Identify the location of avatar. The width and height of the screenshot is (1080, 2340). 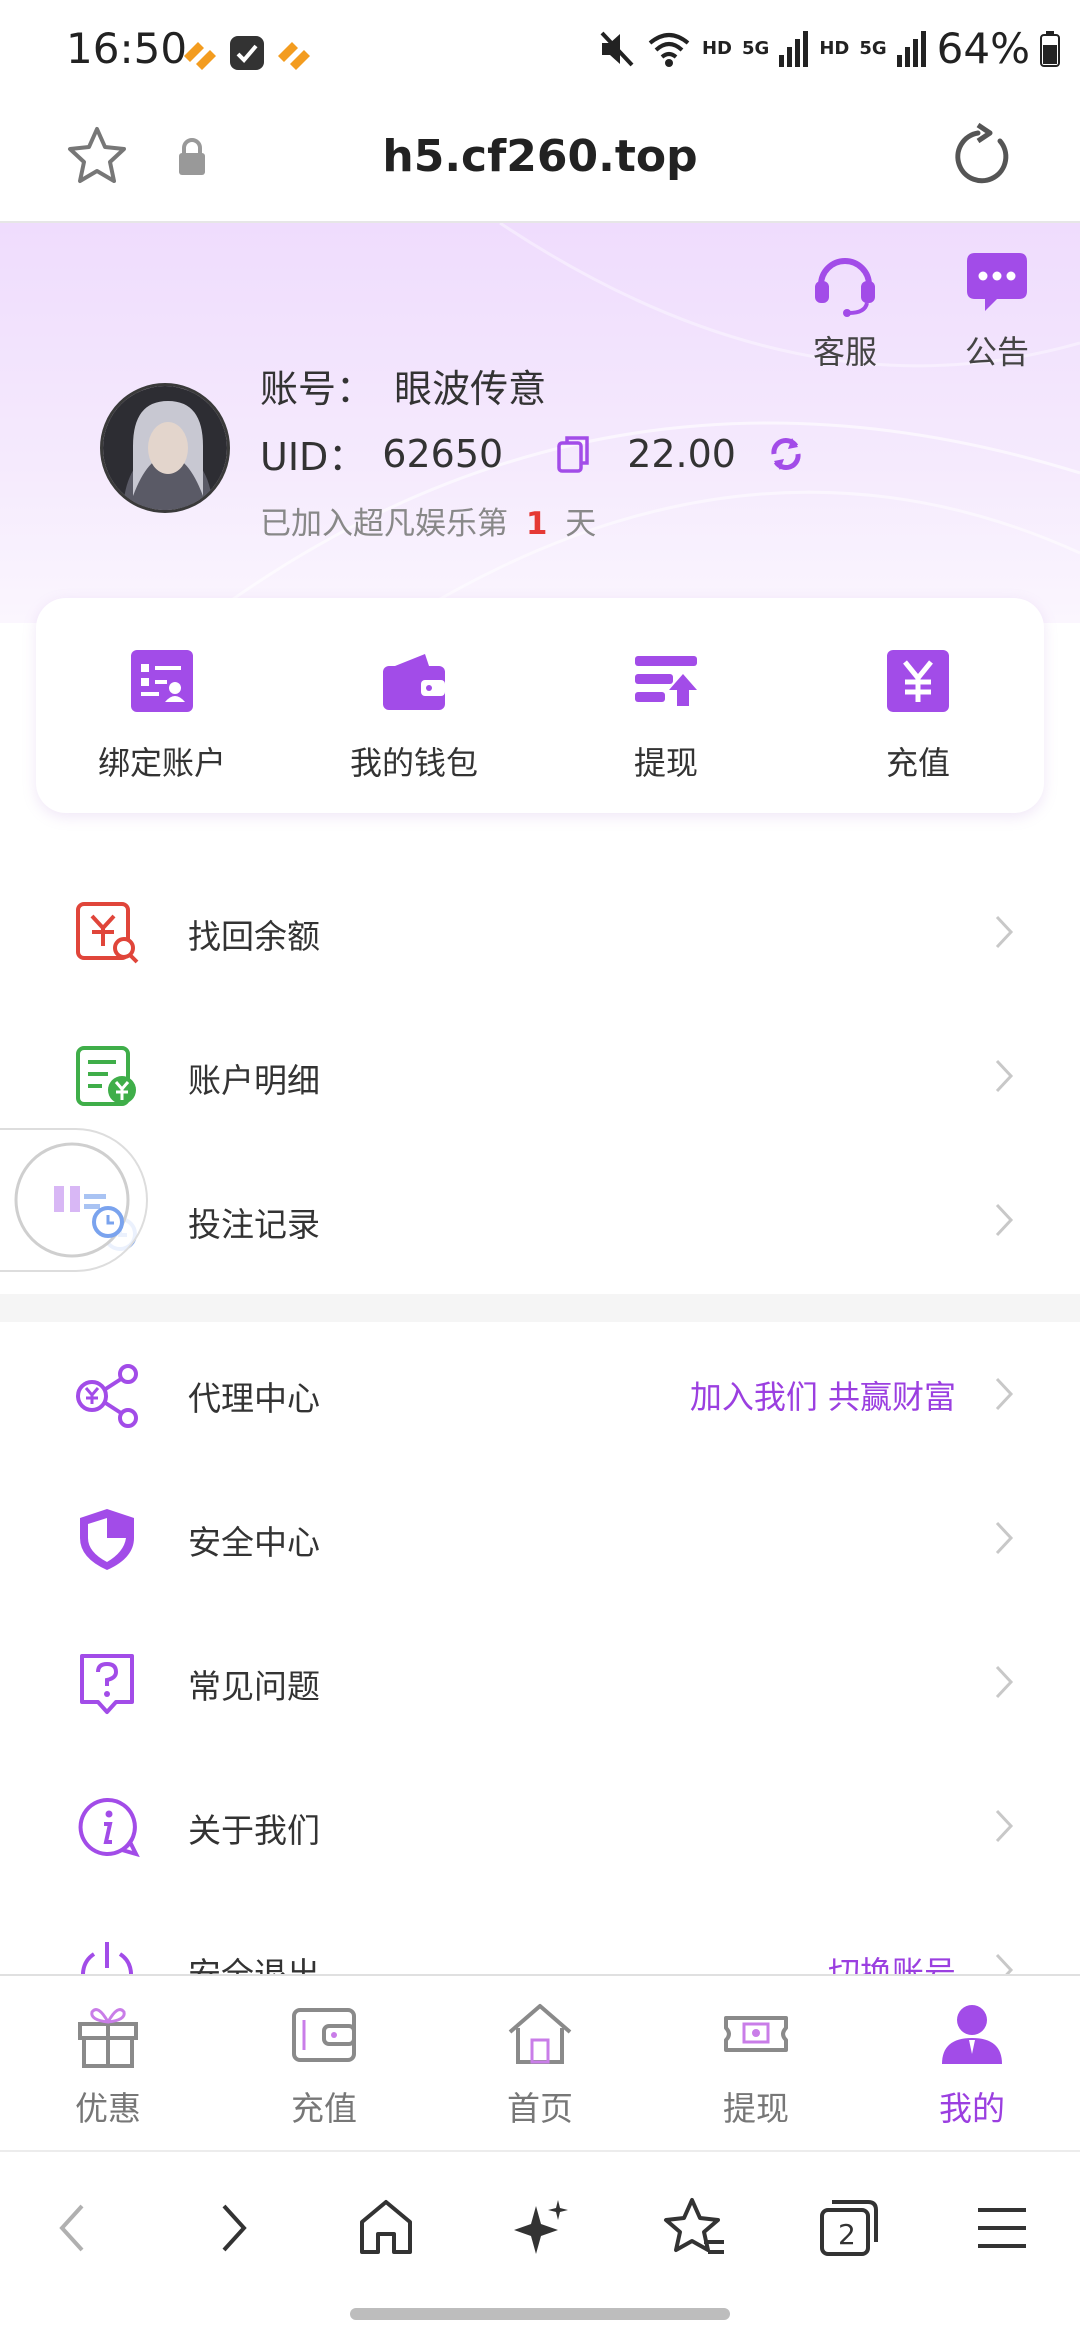
(165, 448).